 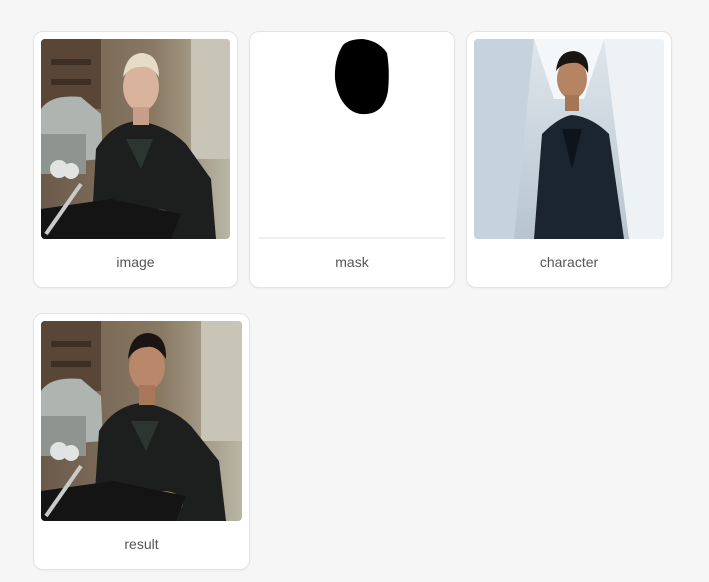 What do you see at coordinates (569, 139) in the screenshot?
I see `character-thumbnail` at bounding box center [569, 139].